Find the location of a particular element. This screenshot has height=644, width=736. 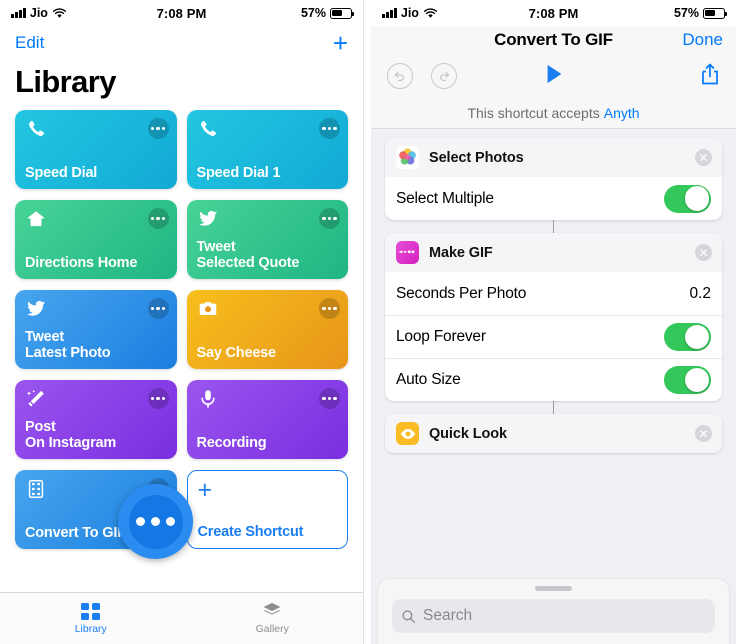

shortcut-tile-post-on-instagram: Post On Instagram is located at coordinates (96, 419).